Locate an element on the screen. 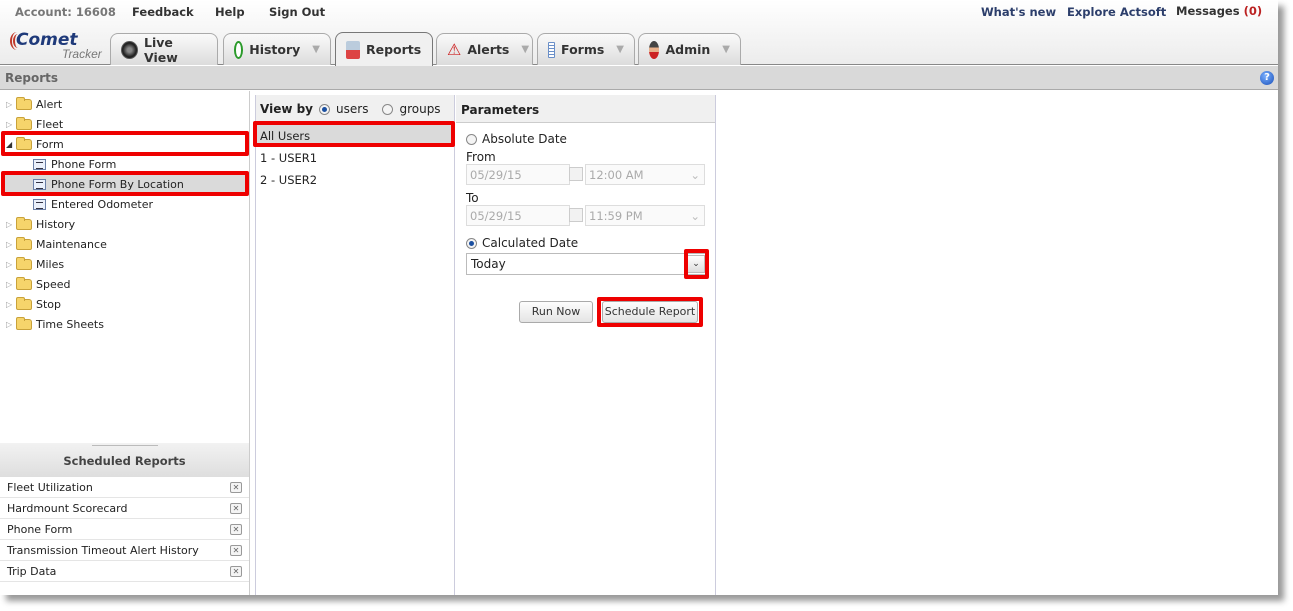 This screenshot has width=1293, height=611. tree-label: Speed is located at coordinates (53, 284).